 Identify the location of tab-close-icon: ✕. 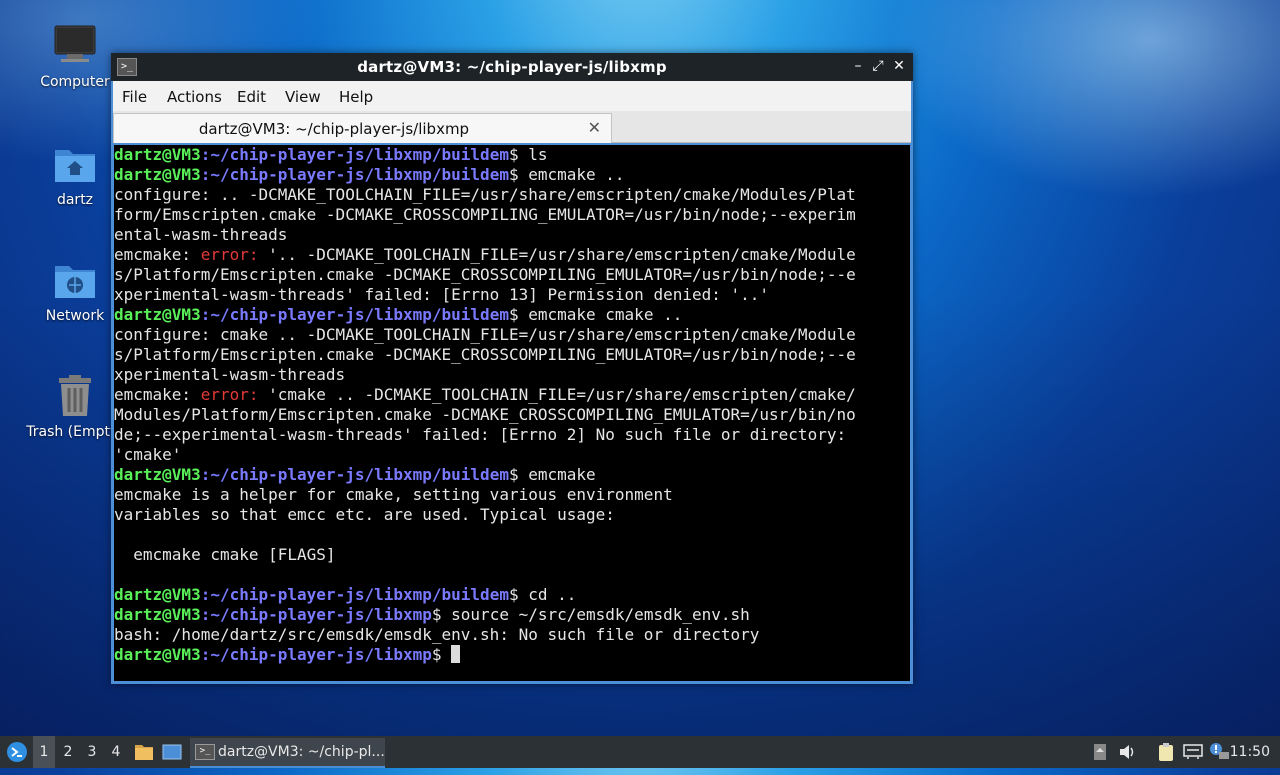
(594, 127).